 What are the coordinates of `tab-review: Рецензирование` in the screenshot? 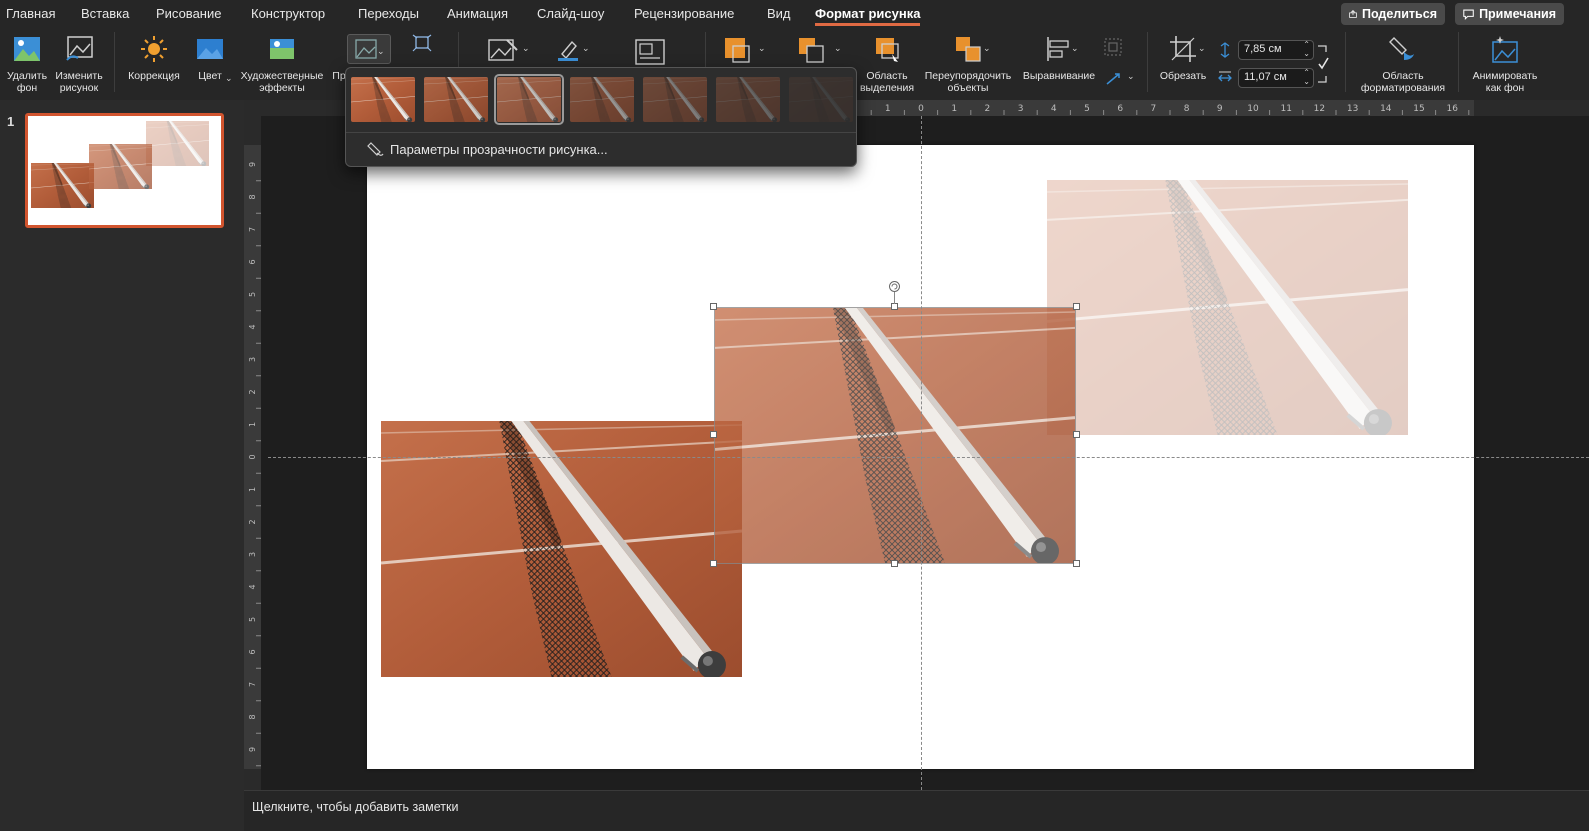 It's located at (684, 13).